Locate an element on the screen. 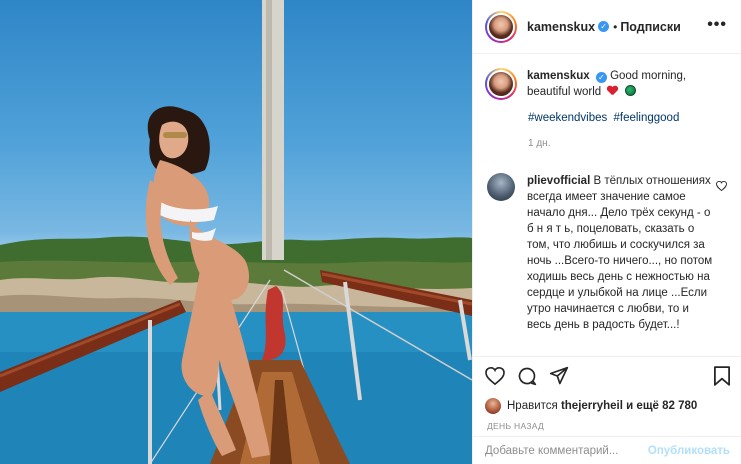  avatar is located at coordinates (501, 26).